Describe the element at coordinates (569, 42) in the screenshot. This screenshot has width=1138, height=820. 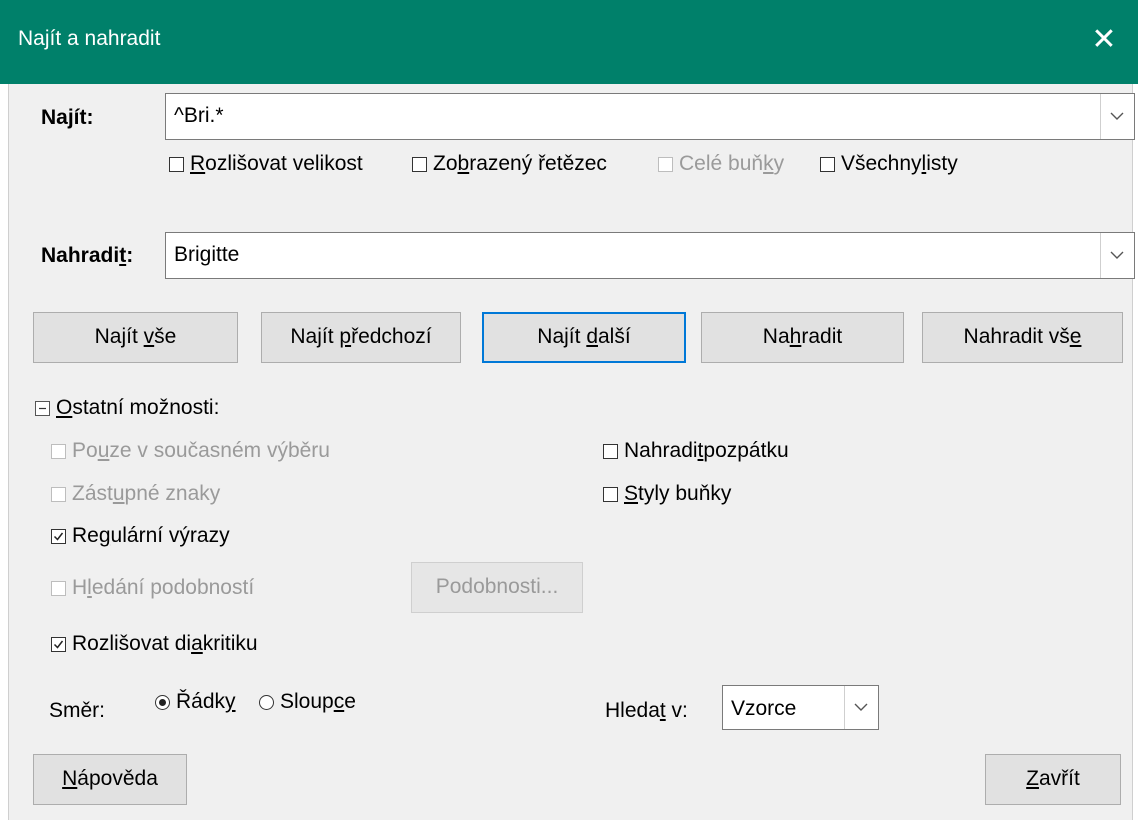
I see `titlebar: Najít a nahradit ✕` at that location.